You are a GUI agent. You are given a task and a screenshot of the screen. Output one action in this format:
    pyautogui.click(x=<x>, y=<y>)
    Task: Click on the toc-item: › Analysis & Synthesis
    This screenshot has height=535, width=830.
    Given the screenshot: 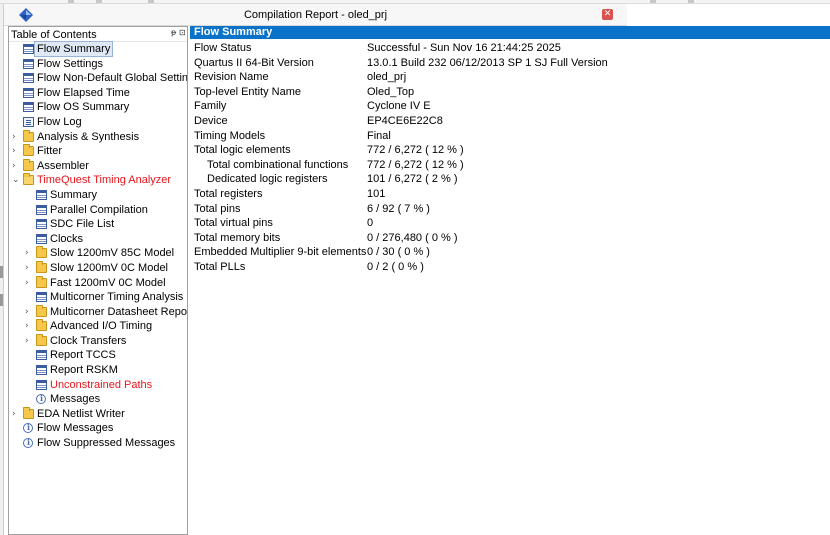 What is the action you would take?
    pyautogui.click(x=98, y=137)
    